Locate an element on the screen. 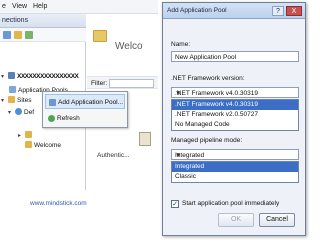 This screenshot has height=250, width=320. page-icon is located at coordinates (145, 139).